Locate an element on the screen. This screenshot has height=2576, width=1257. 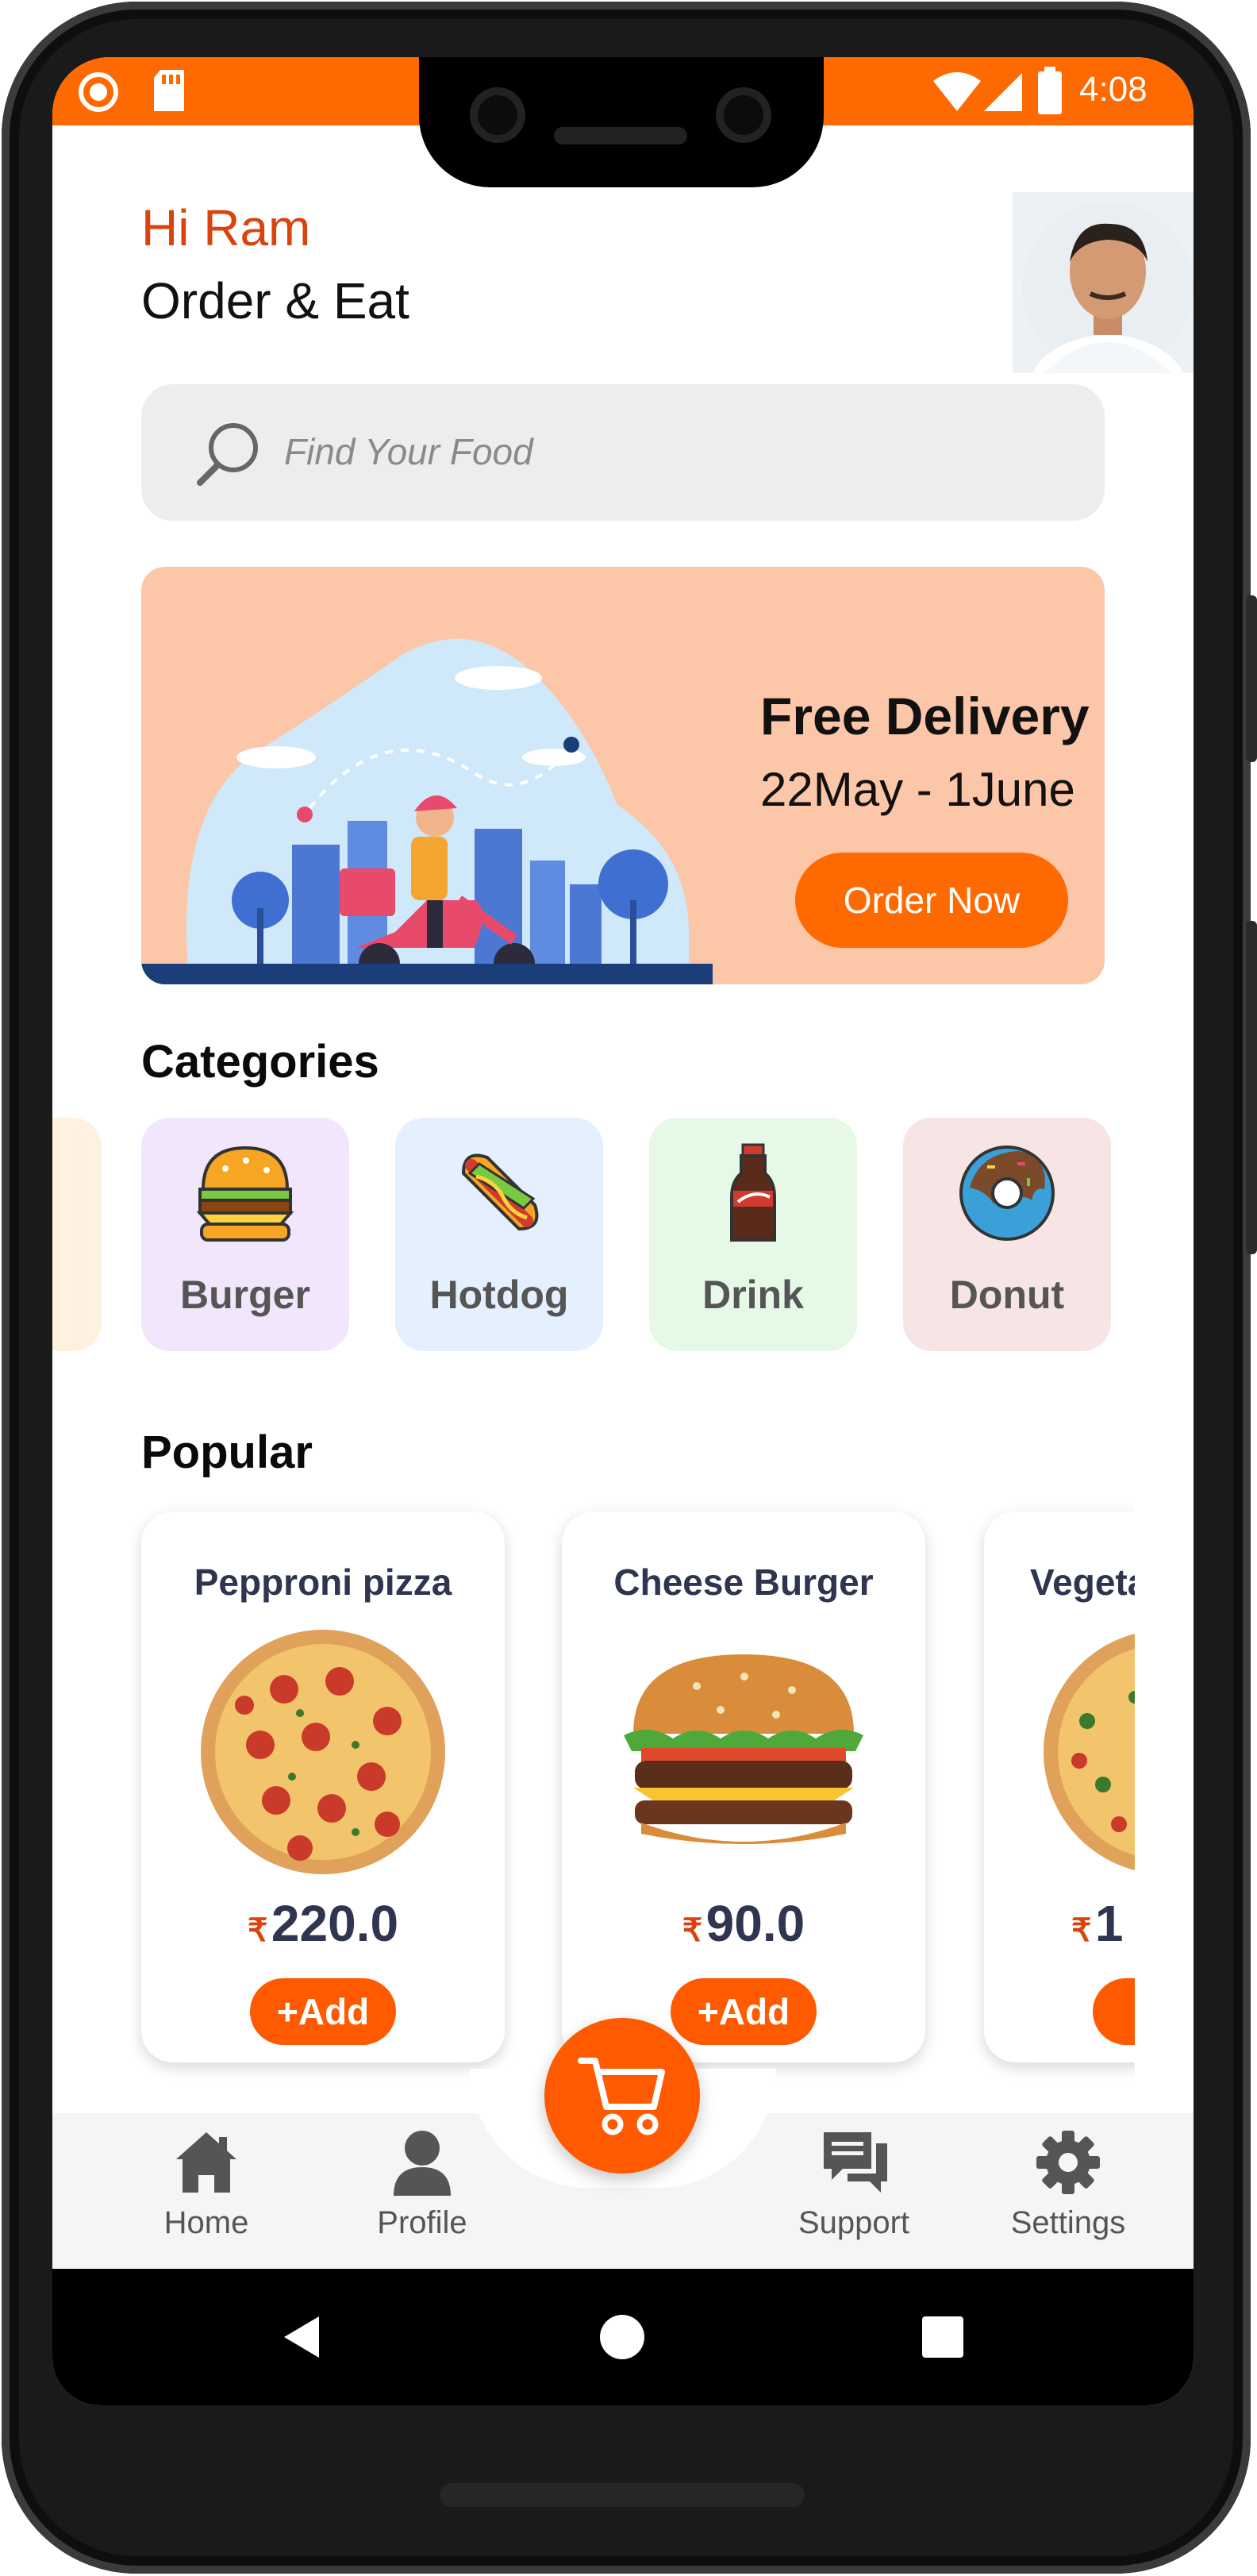
cart-button is located at coordinates (622, 2096).